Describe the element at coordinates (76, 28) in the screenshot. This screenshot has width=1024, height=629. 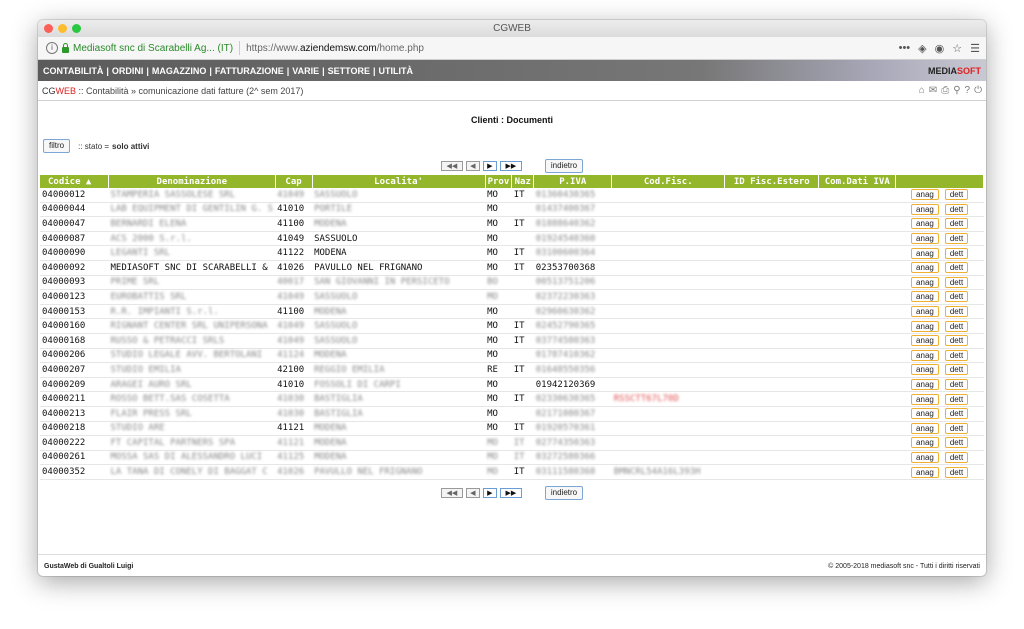
I see `zoom-window-button` at that location.